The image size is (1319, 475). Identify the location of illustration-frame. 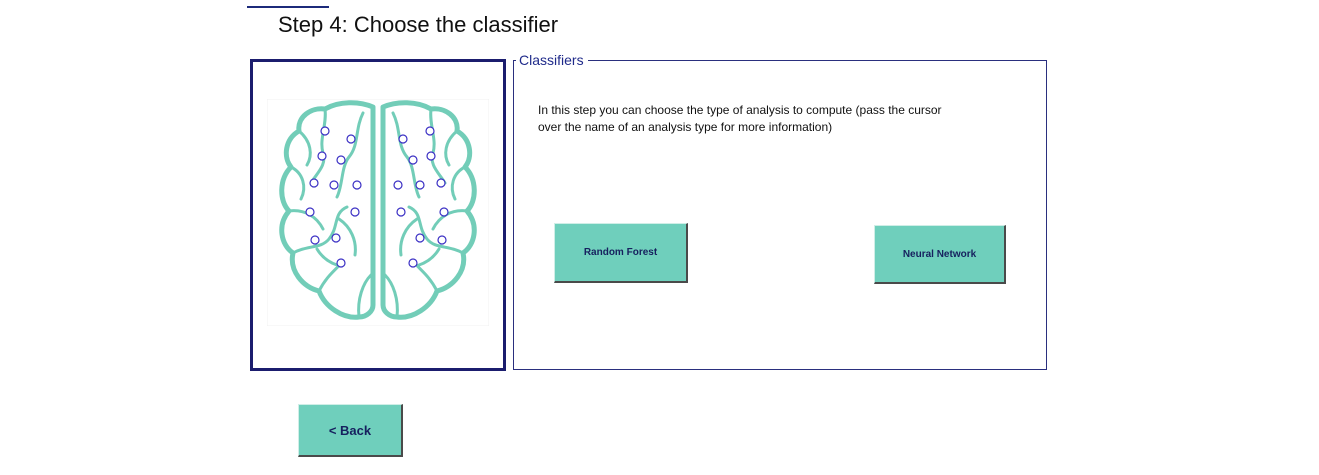
(378, 215).